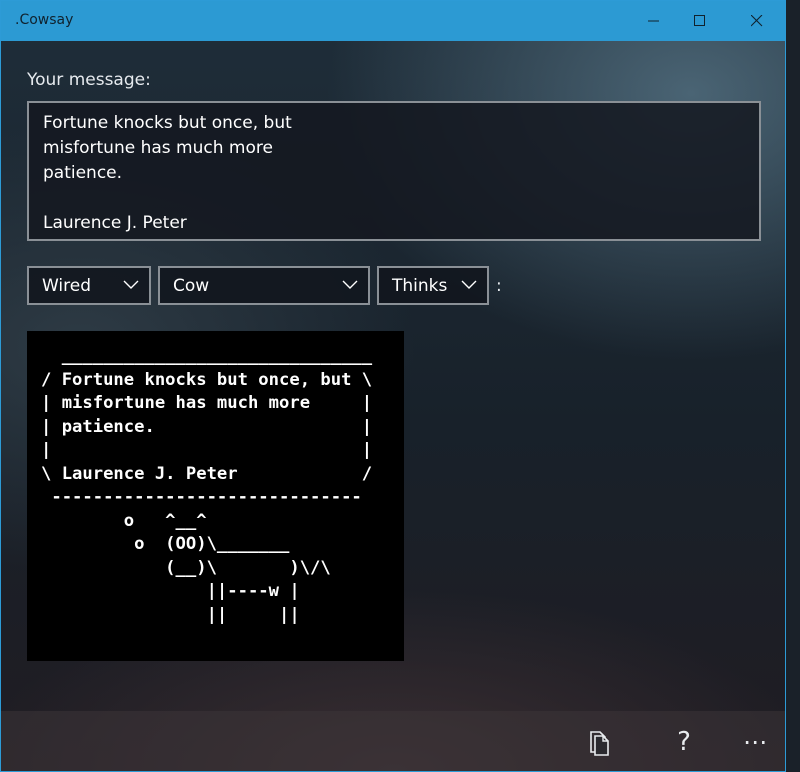 The width and height of the screenshot is (800, 772). I want to click on close-button, so click(757, 21).